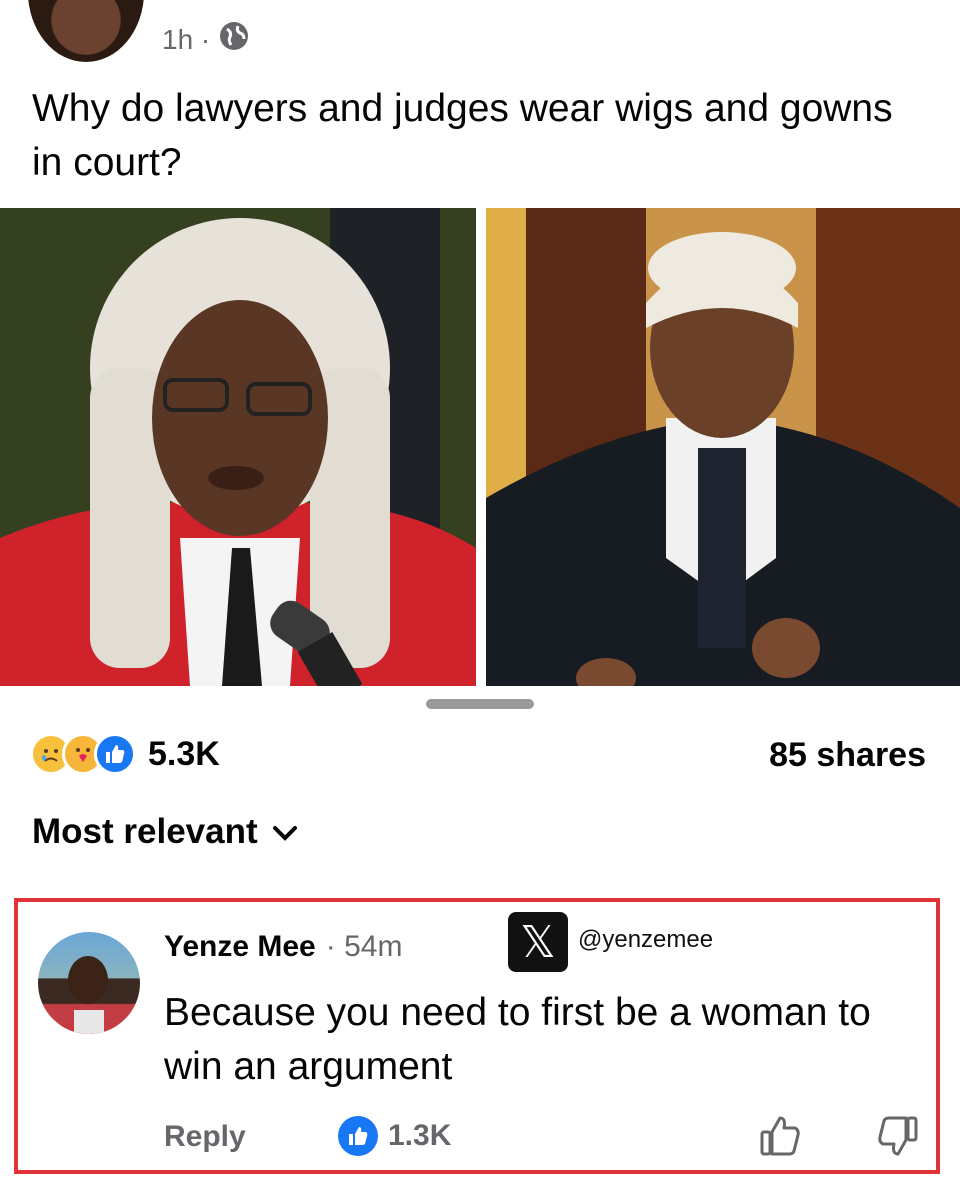 The image size is (960, 1200). Describe the element at coordinates (86, 31) in the screenshot. I see `poster-avatar` at that location.